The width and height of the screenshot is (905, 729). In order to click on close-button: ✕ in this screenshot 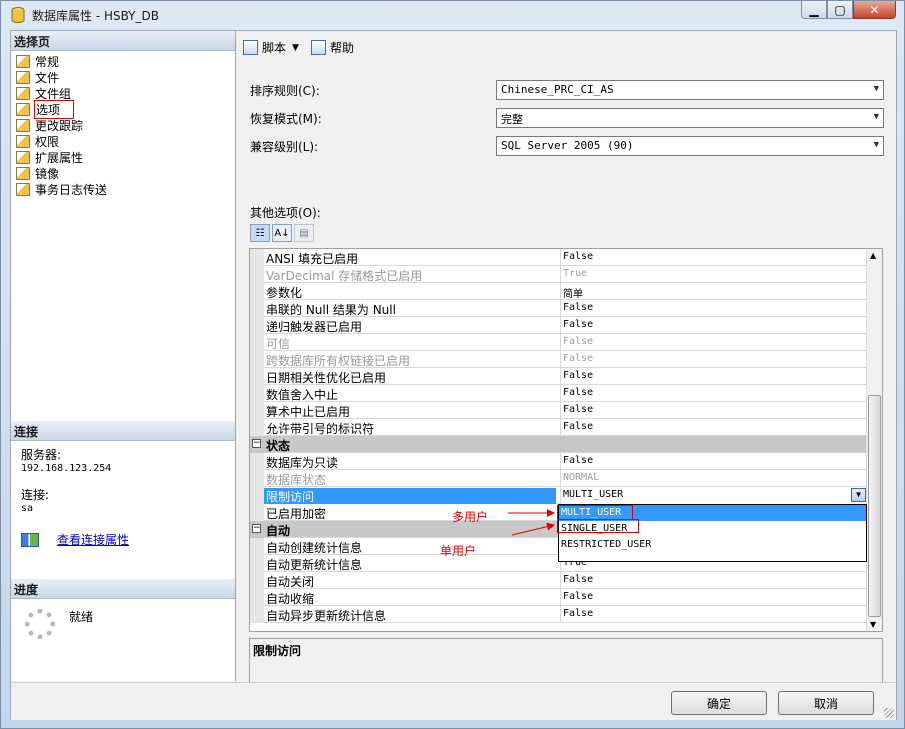, I will do `click(874, 10)`.